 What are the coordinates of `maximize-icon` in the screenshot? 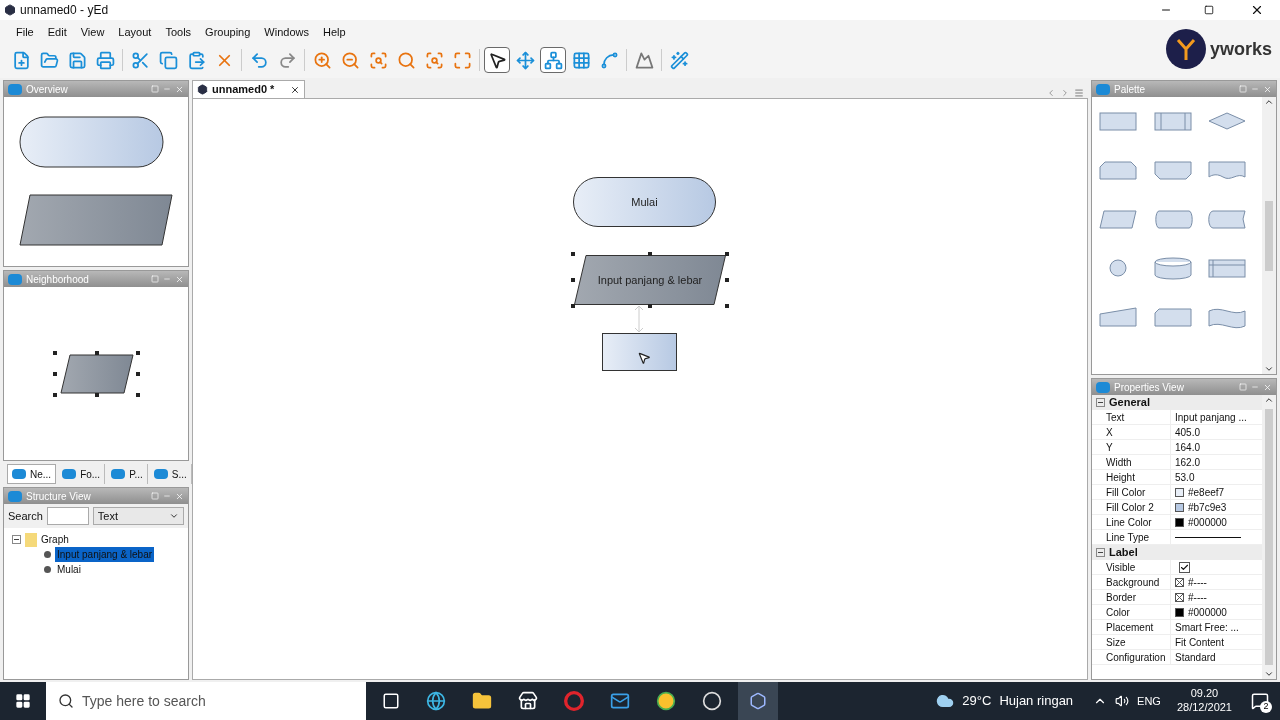 It's located at (1209, 10).